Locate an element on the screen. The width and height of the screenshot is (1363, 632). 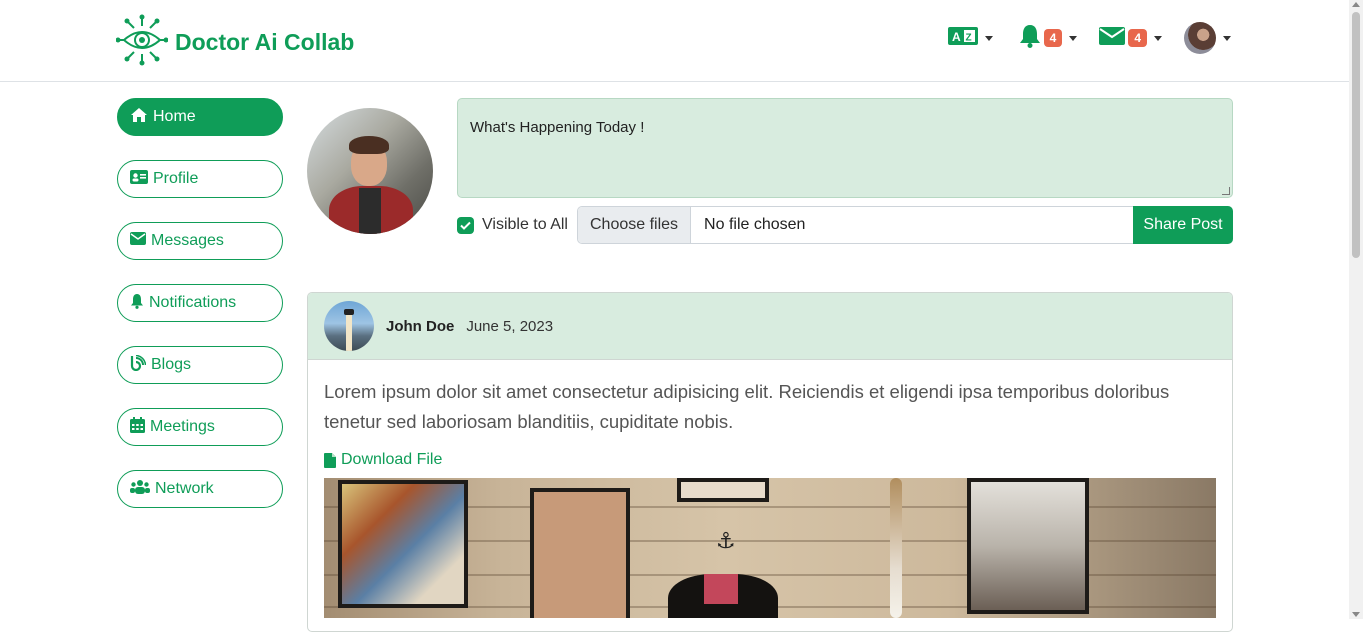
notifications-dropdown: 4 is located at coordinates (1048, 38).